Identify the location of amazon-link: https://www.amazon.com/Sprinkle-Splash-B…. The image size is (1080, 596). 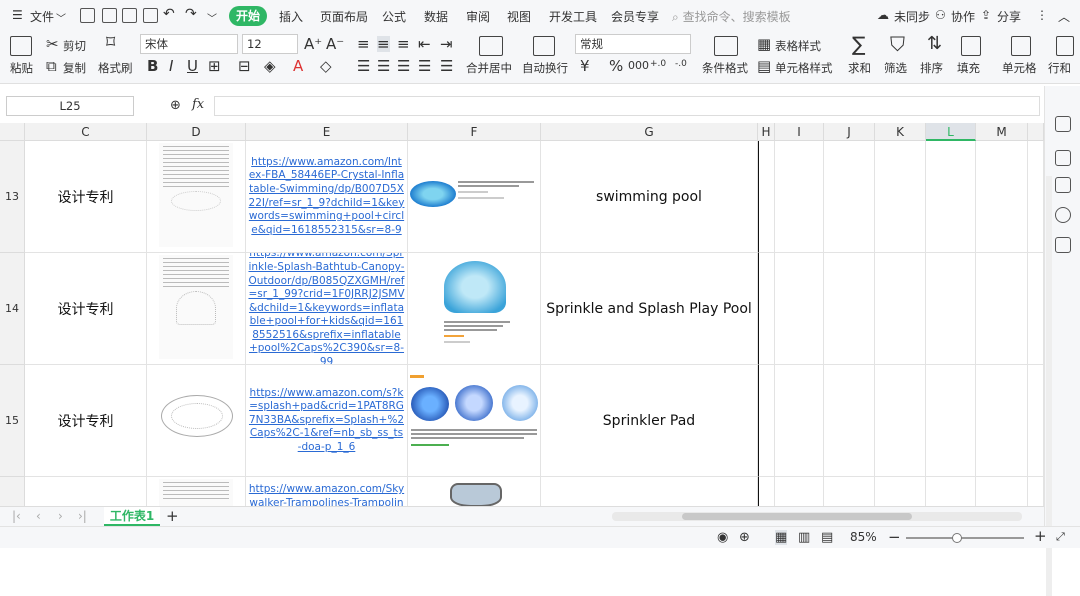
(327, 309).